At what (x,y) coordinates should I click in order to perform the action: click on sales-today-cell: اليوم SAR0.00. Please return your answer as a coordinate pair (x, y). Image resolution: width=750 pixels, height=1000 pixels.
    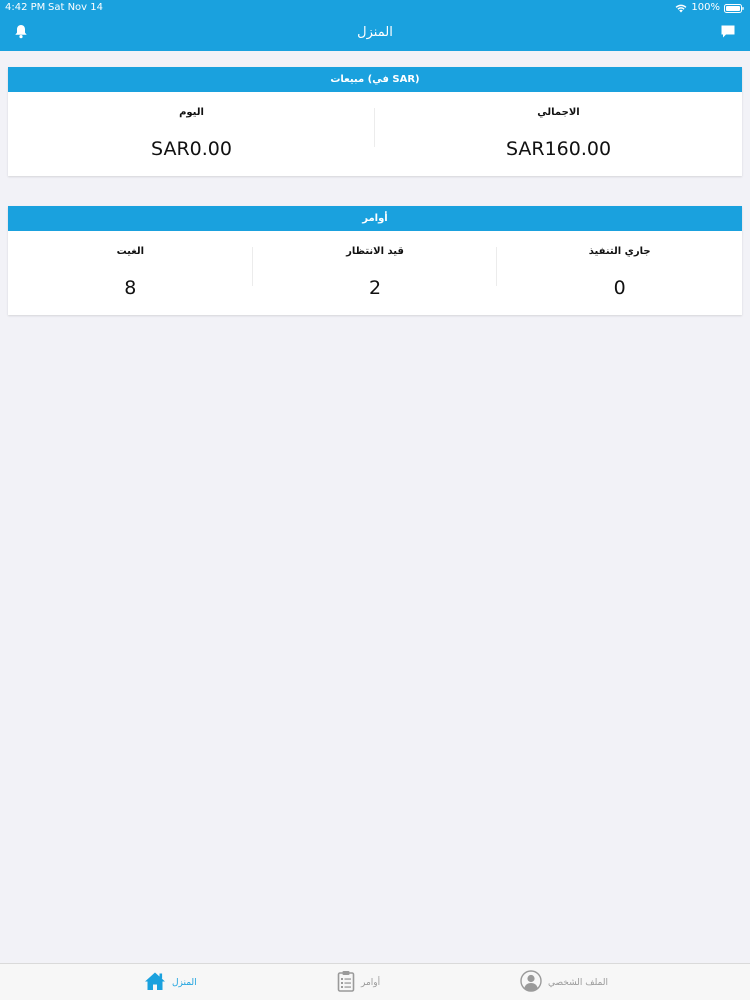
    Looking at the image, I should click on (191, 126).